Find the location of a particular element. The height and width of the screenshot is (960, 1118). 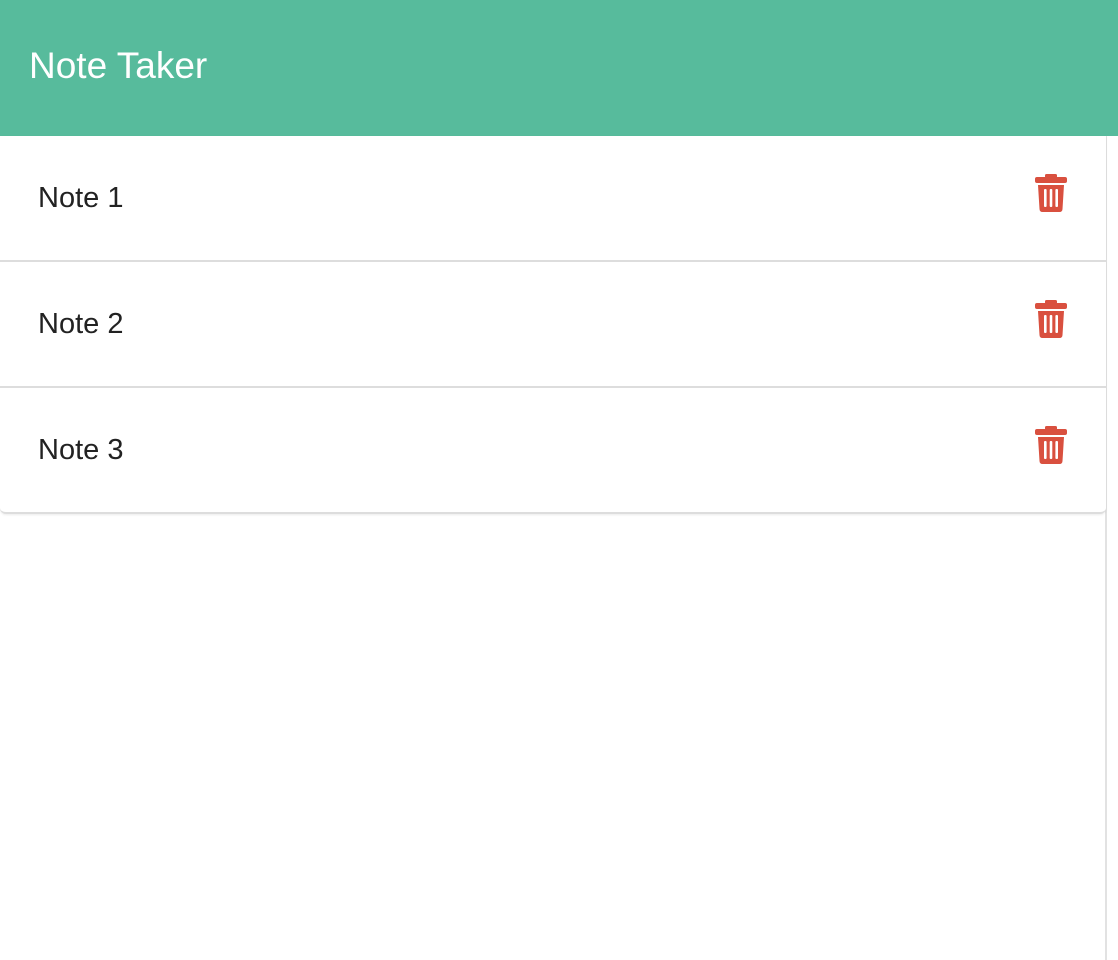

note-title: Note 1 is located at coordinates (80, 198).